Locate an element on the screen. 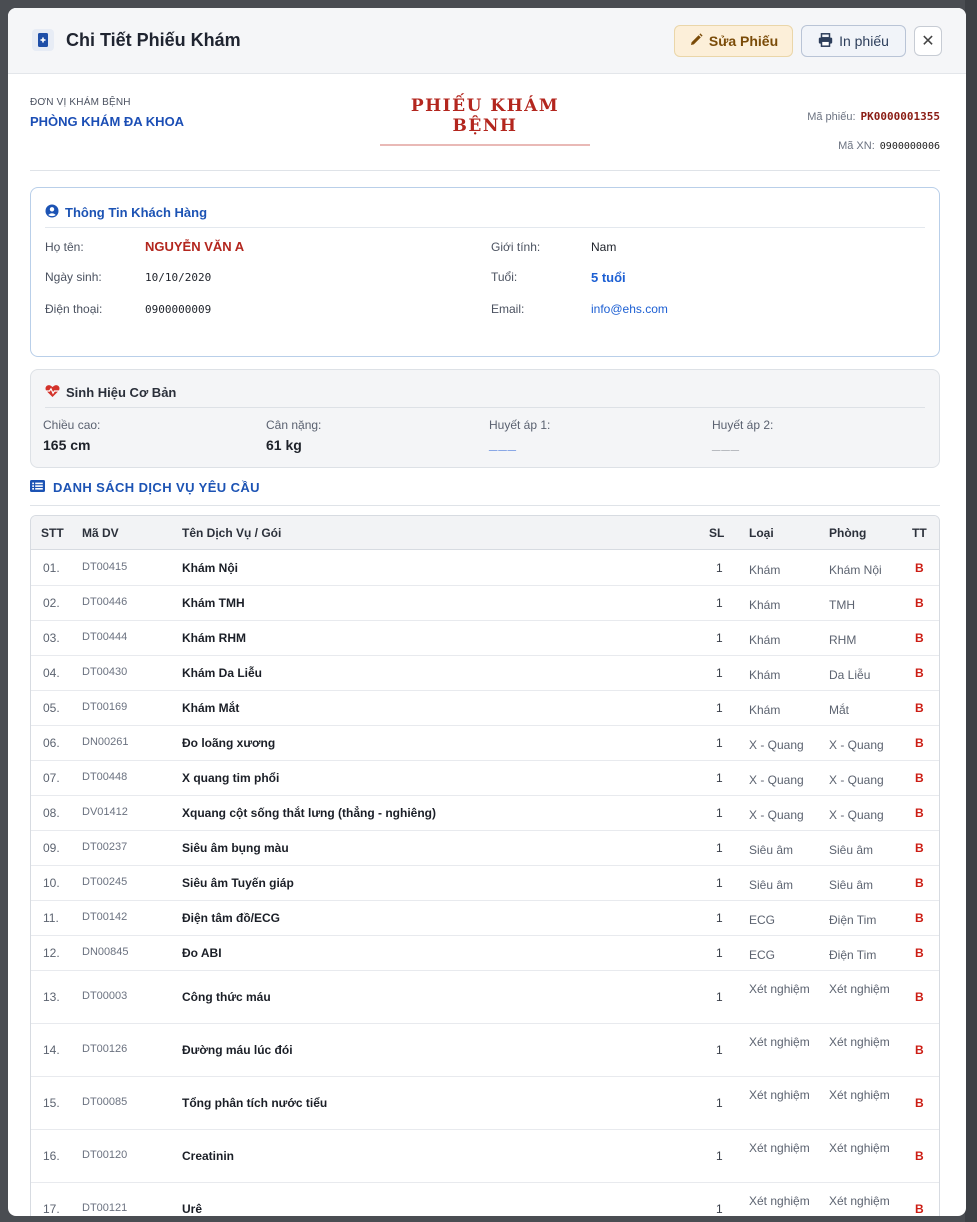  ma-phieu-value: PK0000001355 is located at coordinates (900, 116).